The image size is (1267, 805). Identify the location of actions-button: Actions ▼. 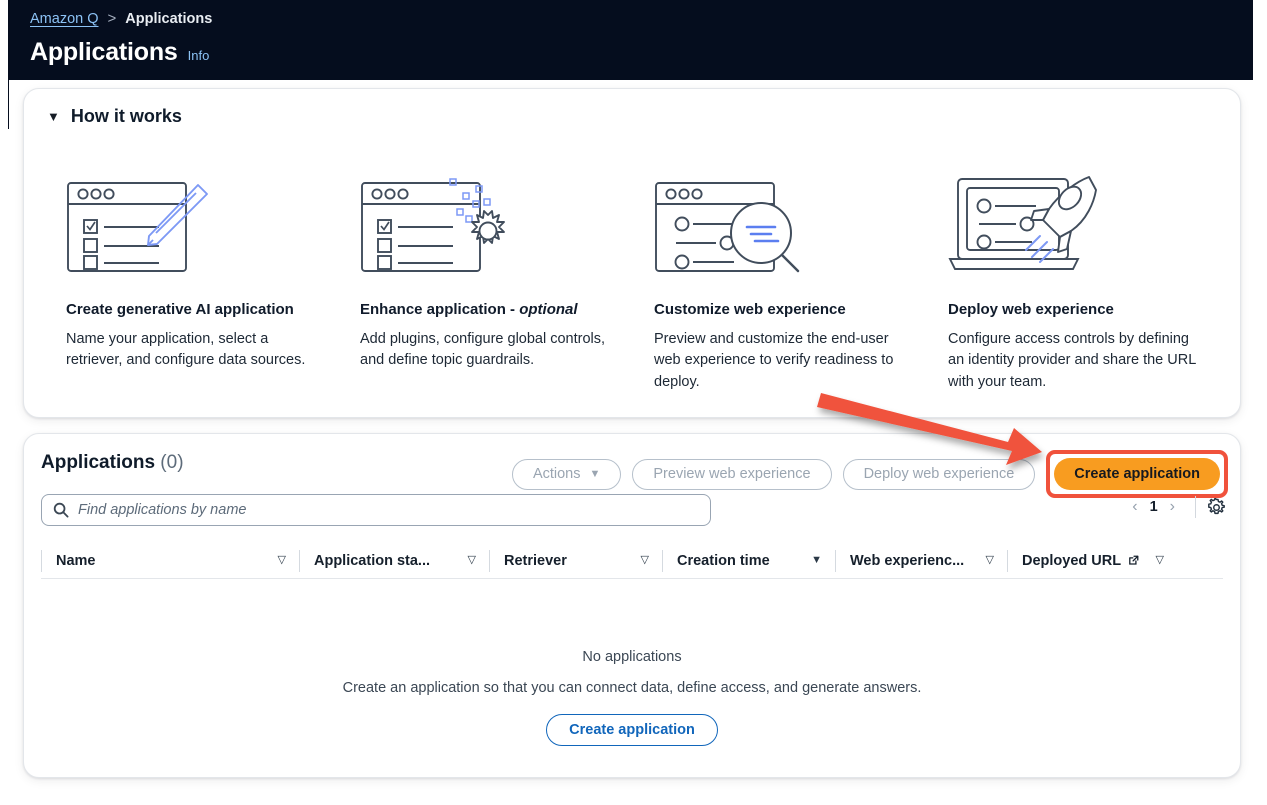
(566, 474).